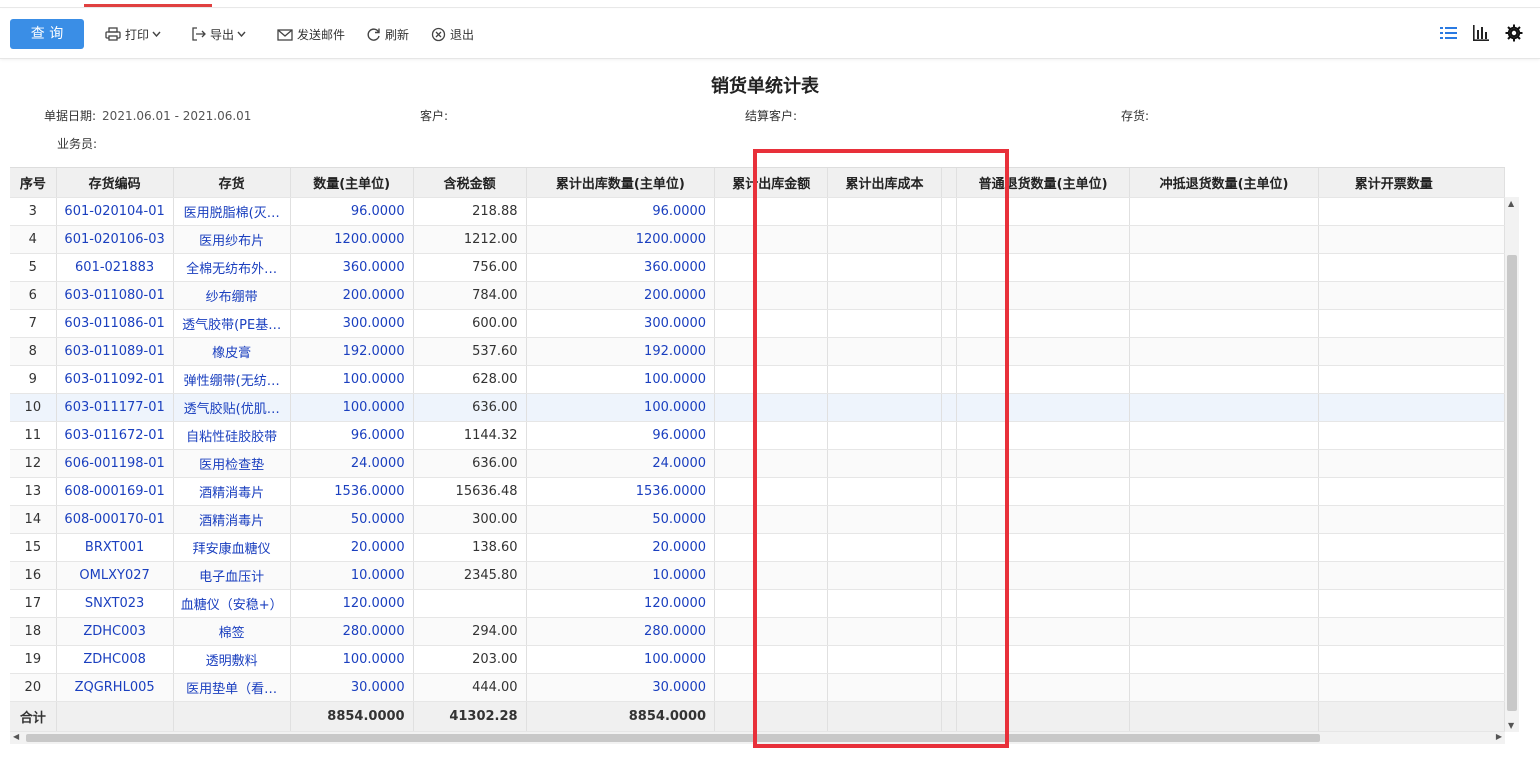 The image size is (1540, 760). I want to click on column-header: 冲抵退货数量(主单位), so click(1224, 183).